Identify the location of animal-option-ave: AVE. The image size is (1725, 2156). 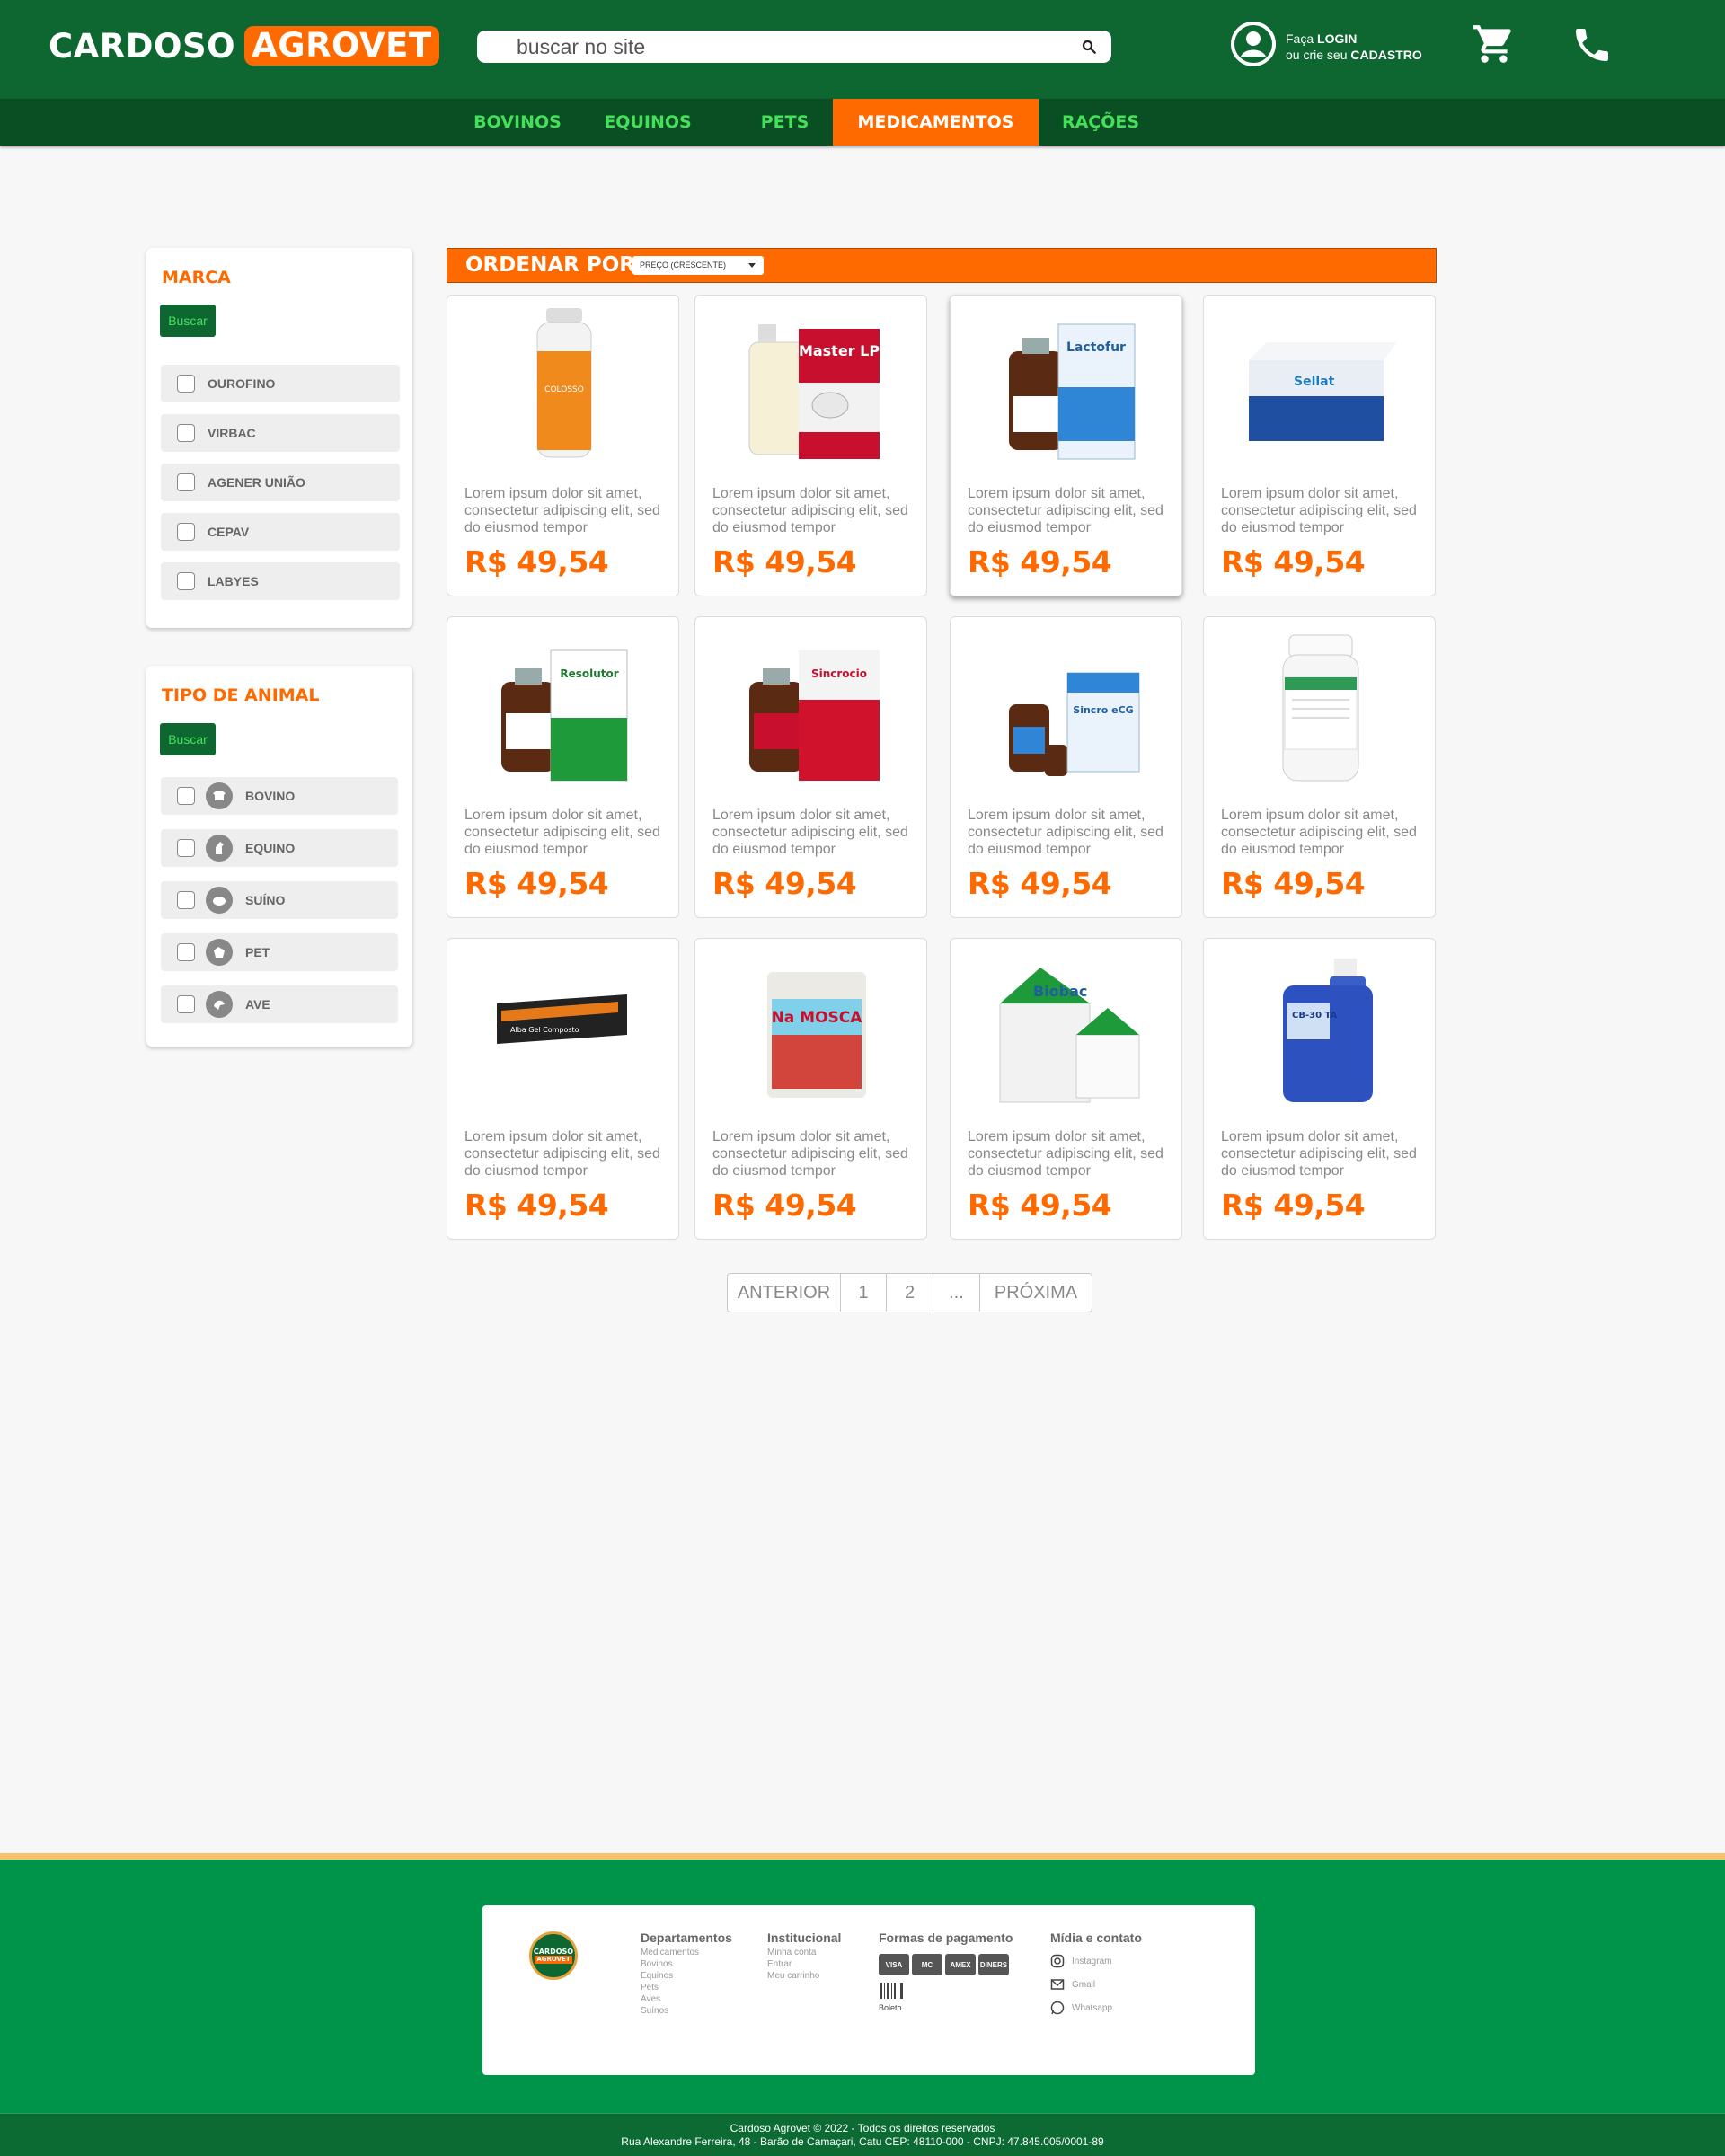
(279, 1004).